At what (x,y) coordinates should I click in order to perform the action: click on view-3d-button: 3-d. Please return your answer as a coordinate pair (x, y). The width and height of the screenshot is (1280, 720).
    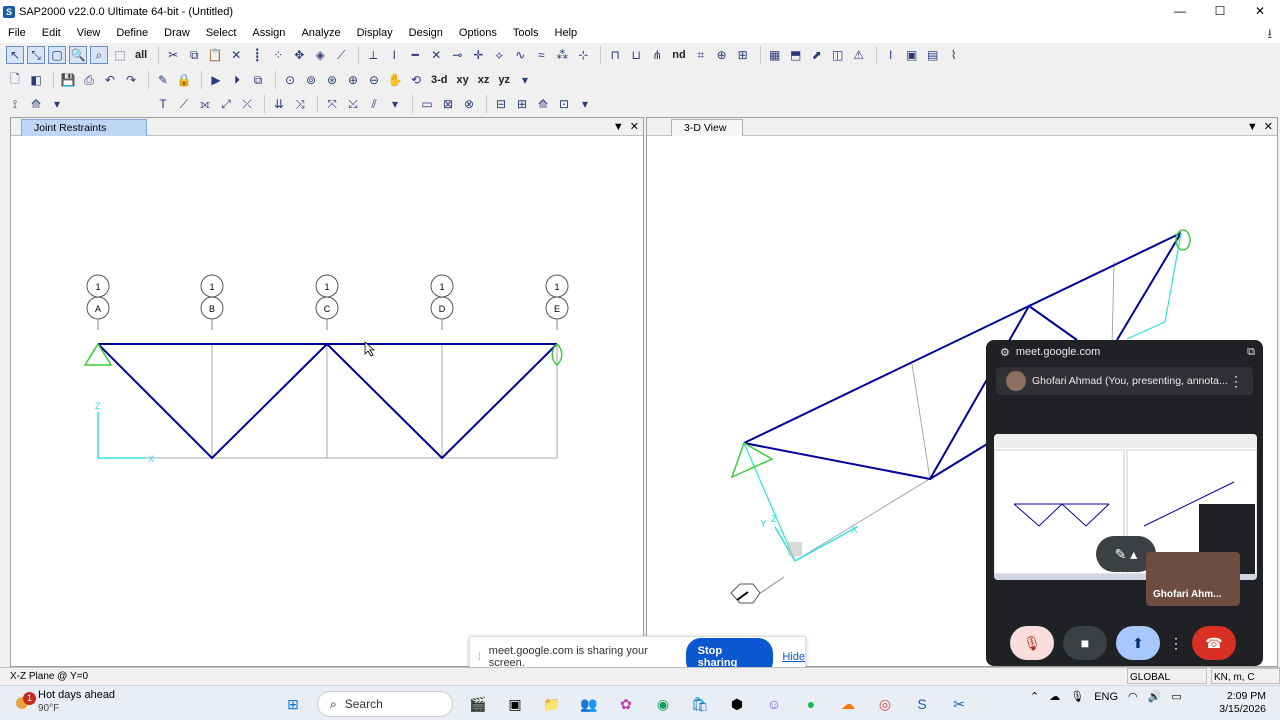
    Looking at the image, I should click on (439, 80).